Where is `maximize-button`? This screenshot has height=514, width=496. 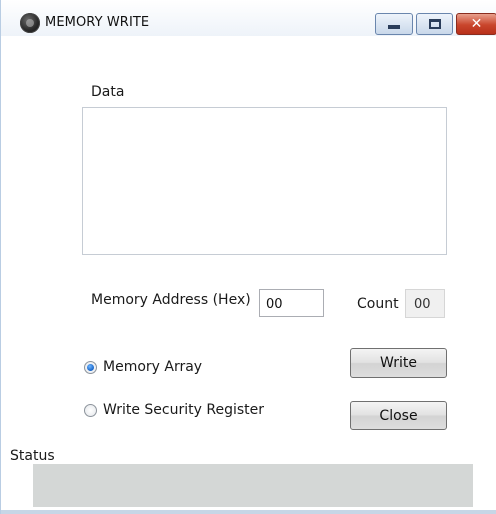 maximize-button is located at coordinates (434, 24).